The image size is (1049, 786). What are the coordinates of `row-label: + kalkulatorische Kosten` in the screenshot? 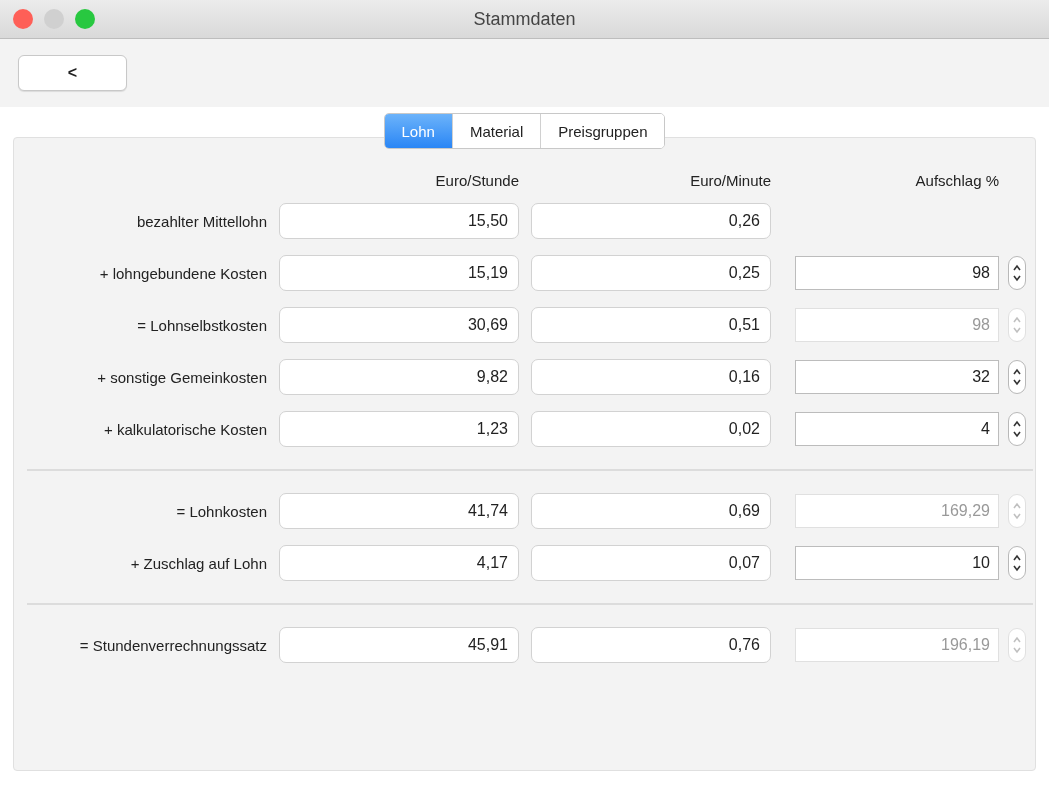 It's located at (185, 429).